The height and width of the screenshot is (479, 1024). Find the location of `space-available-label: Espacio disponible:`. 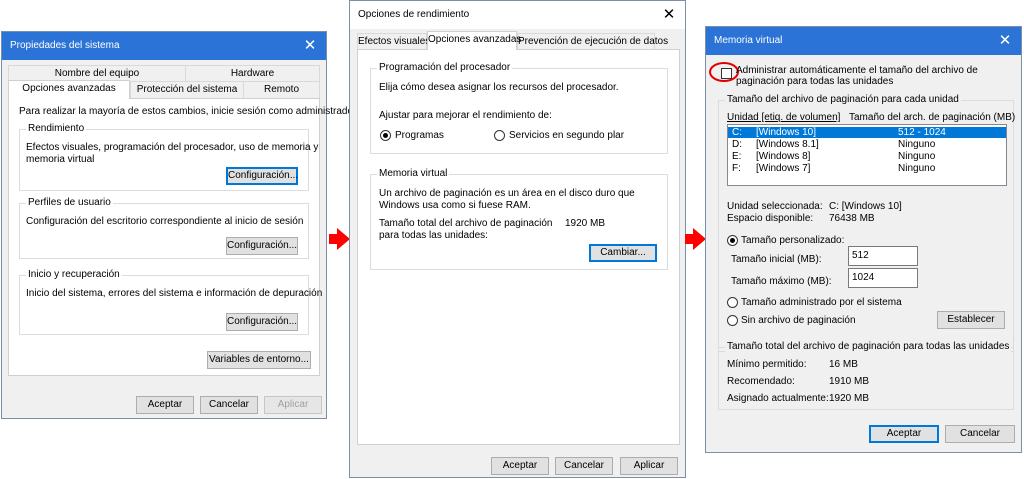

space-available-label: Espacio disponible: is located at coordinates (770, 218).